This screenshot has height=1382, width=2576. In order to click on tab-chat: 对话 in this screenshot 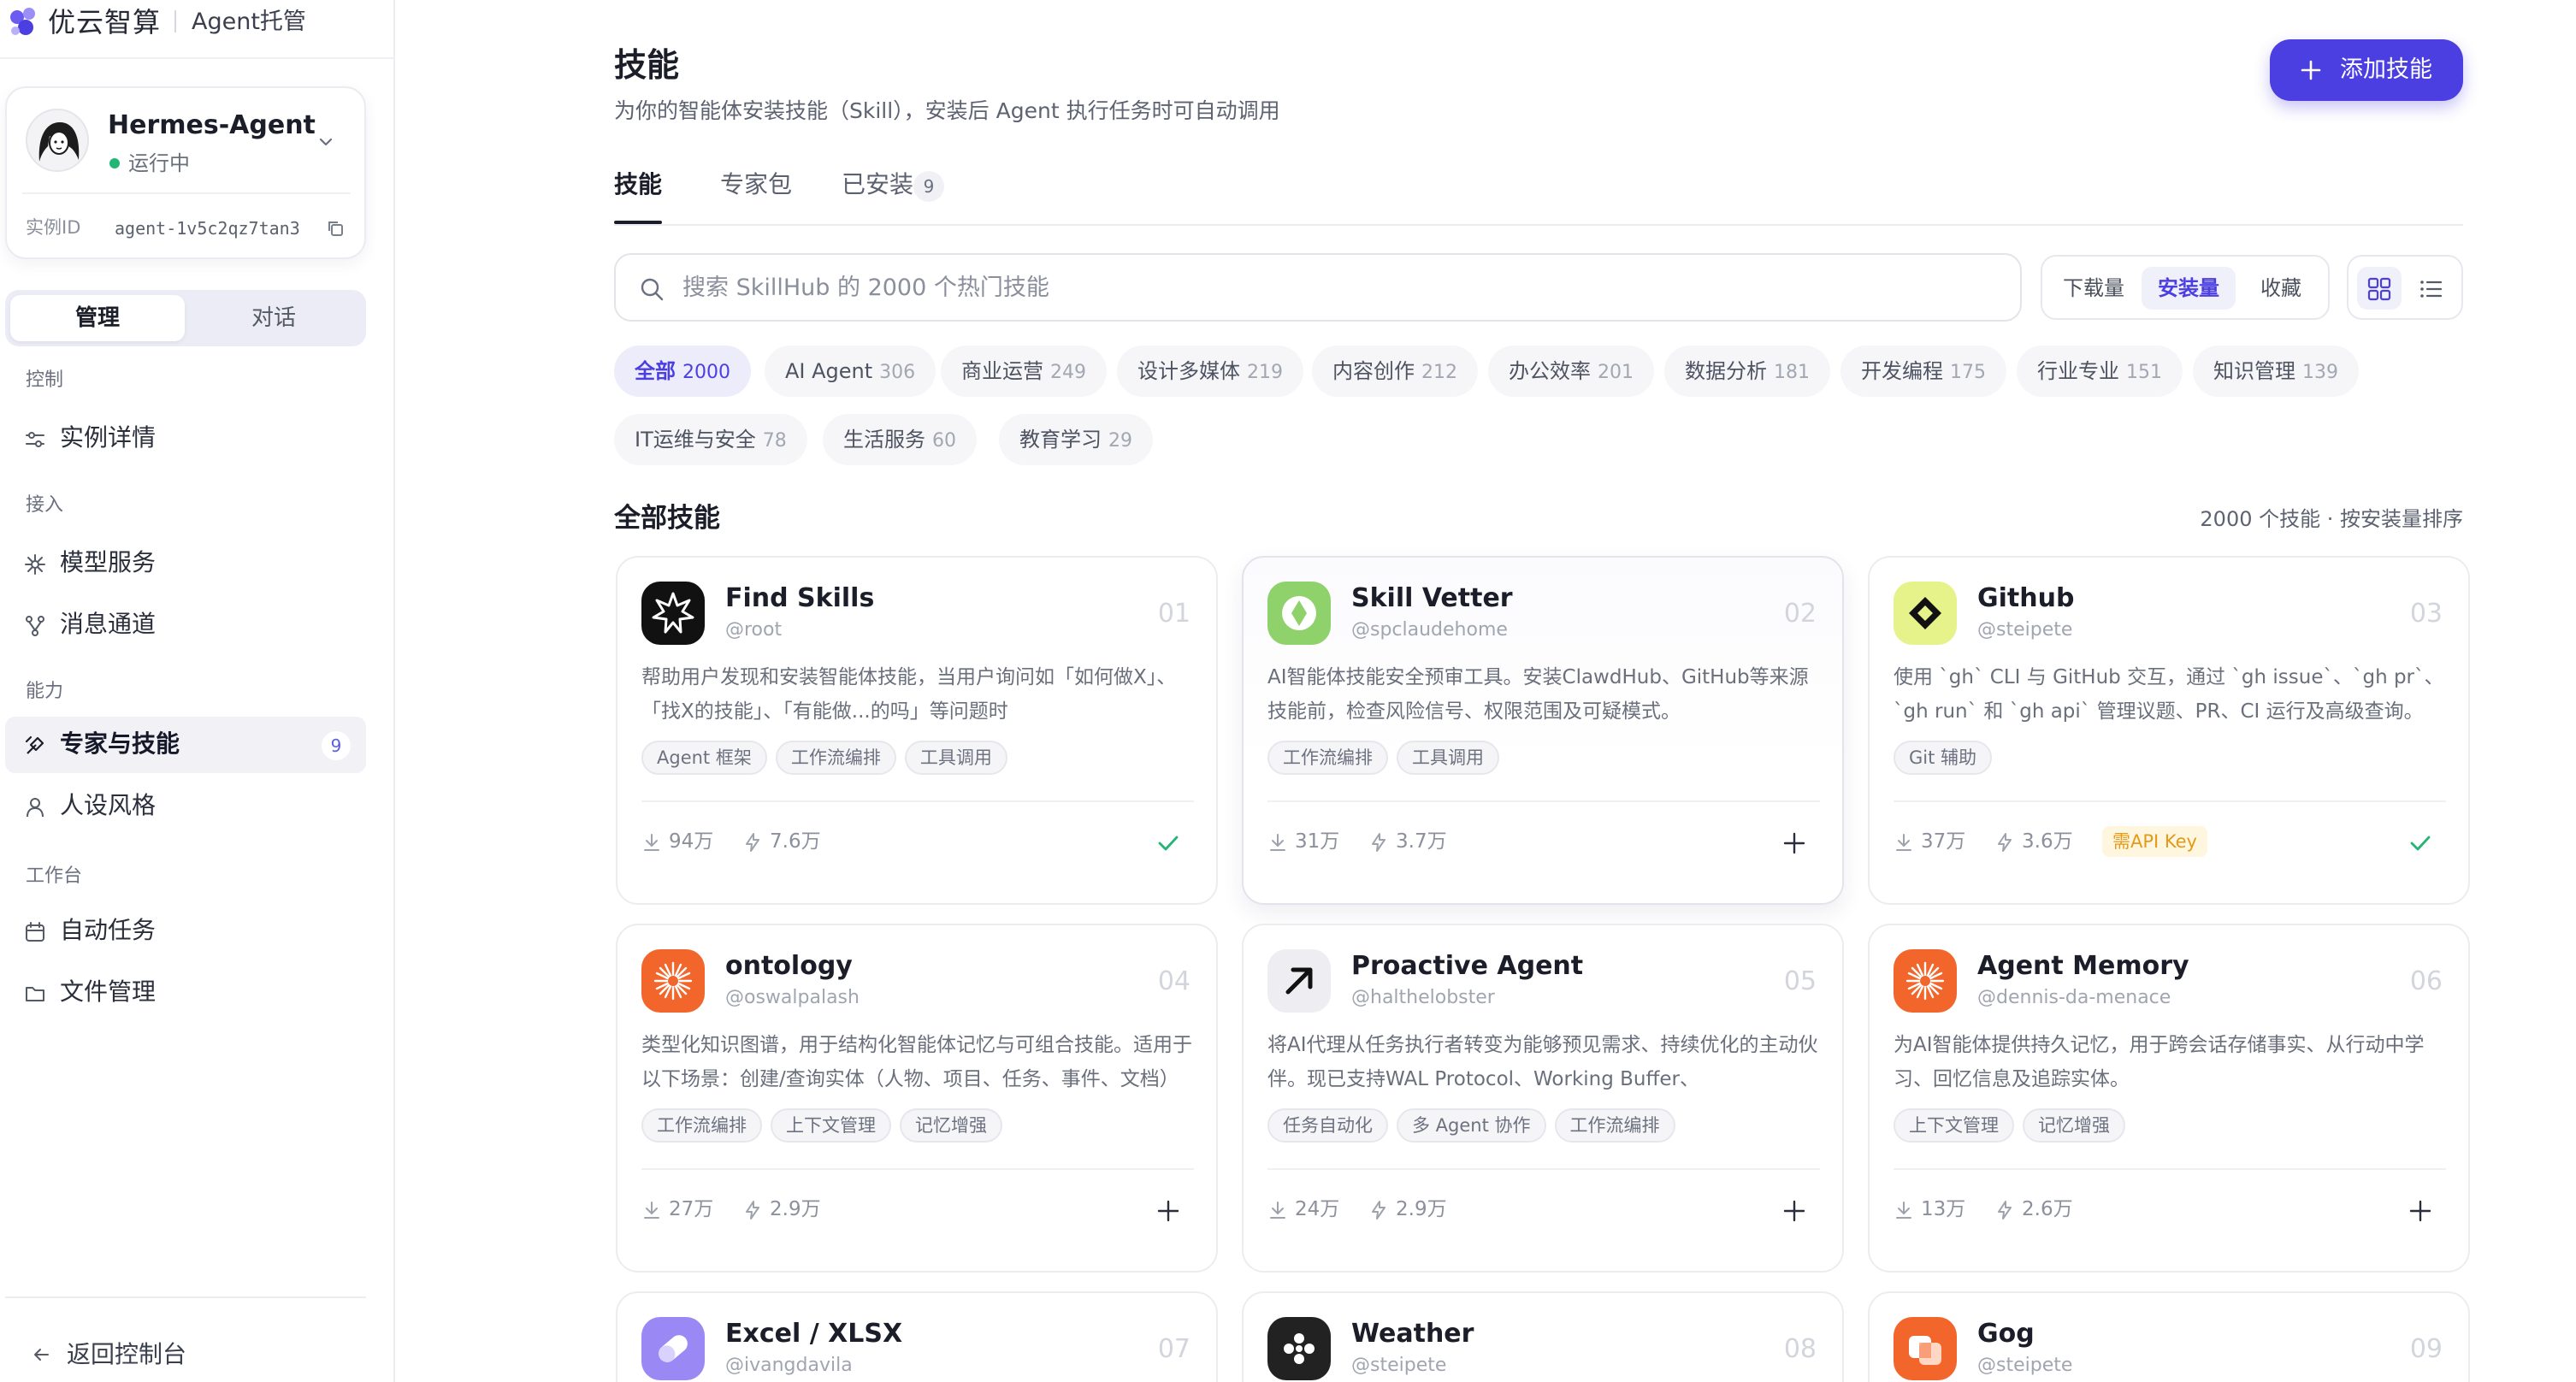, I will do `click(273, 318)`.